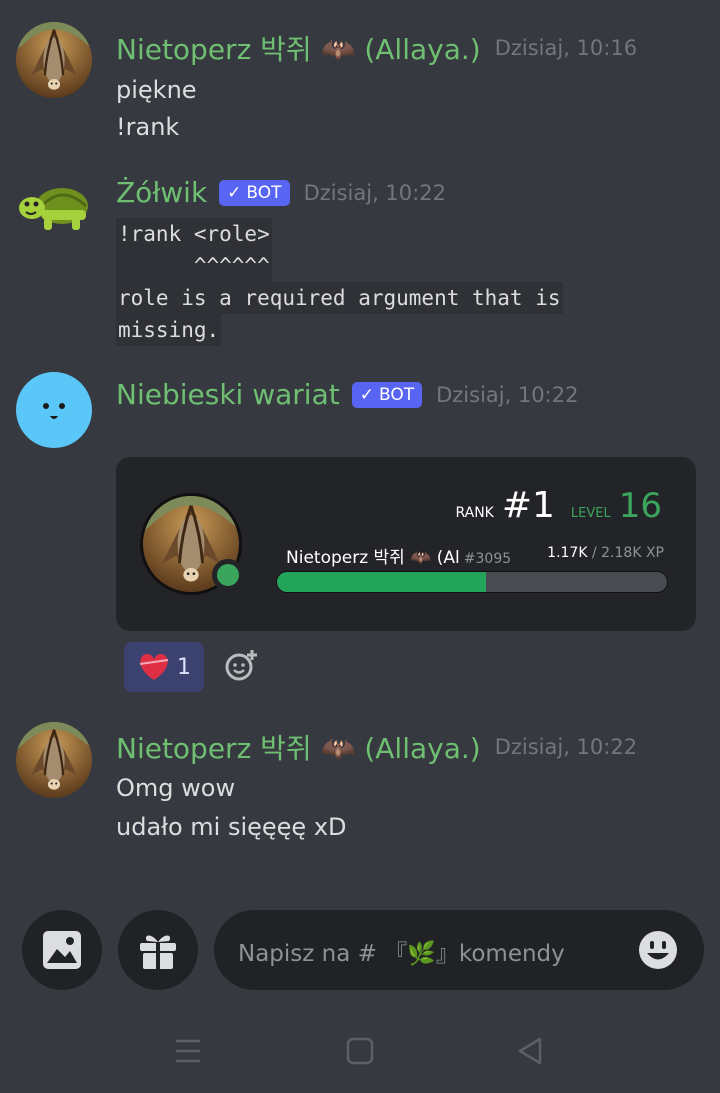 The image size is (720, 1093). I want to click on message-header: Niebieski wariat ✓ BOT Dzisiaj, 10:22, so click(347, 394).